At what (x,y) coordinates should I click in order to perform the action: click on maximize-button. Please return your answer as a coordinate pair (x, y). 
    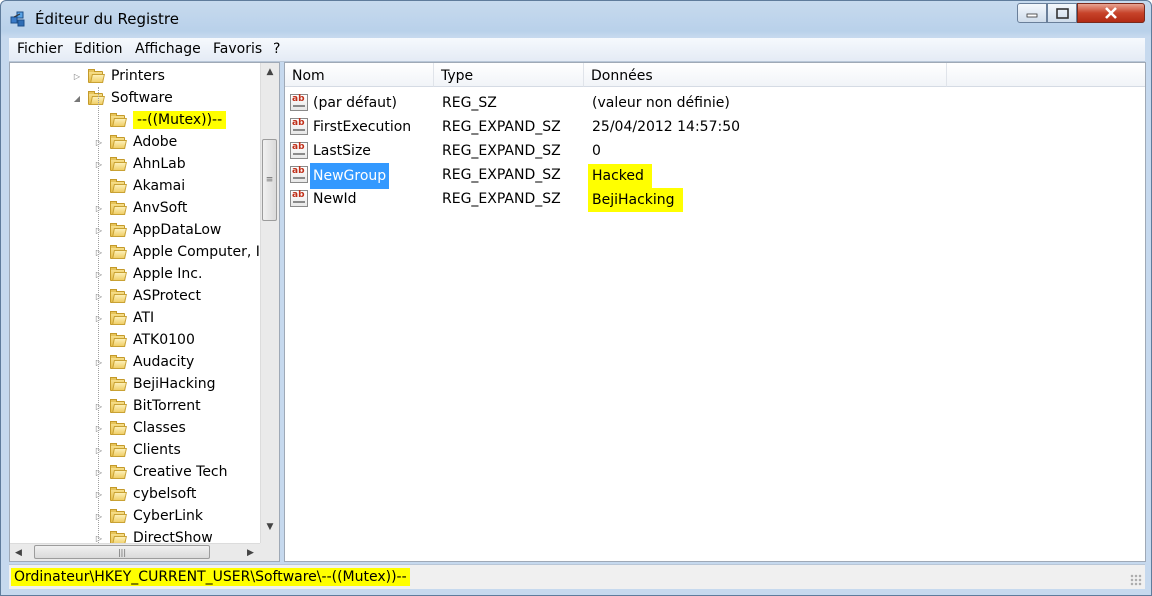
    Looking at the image, I should click on (1062, 13).